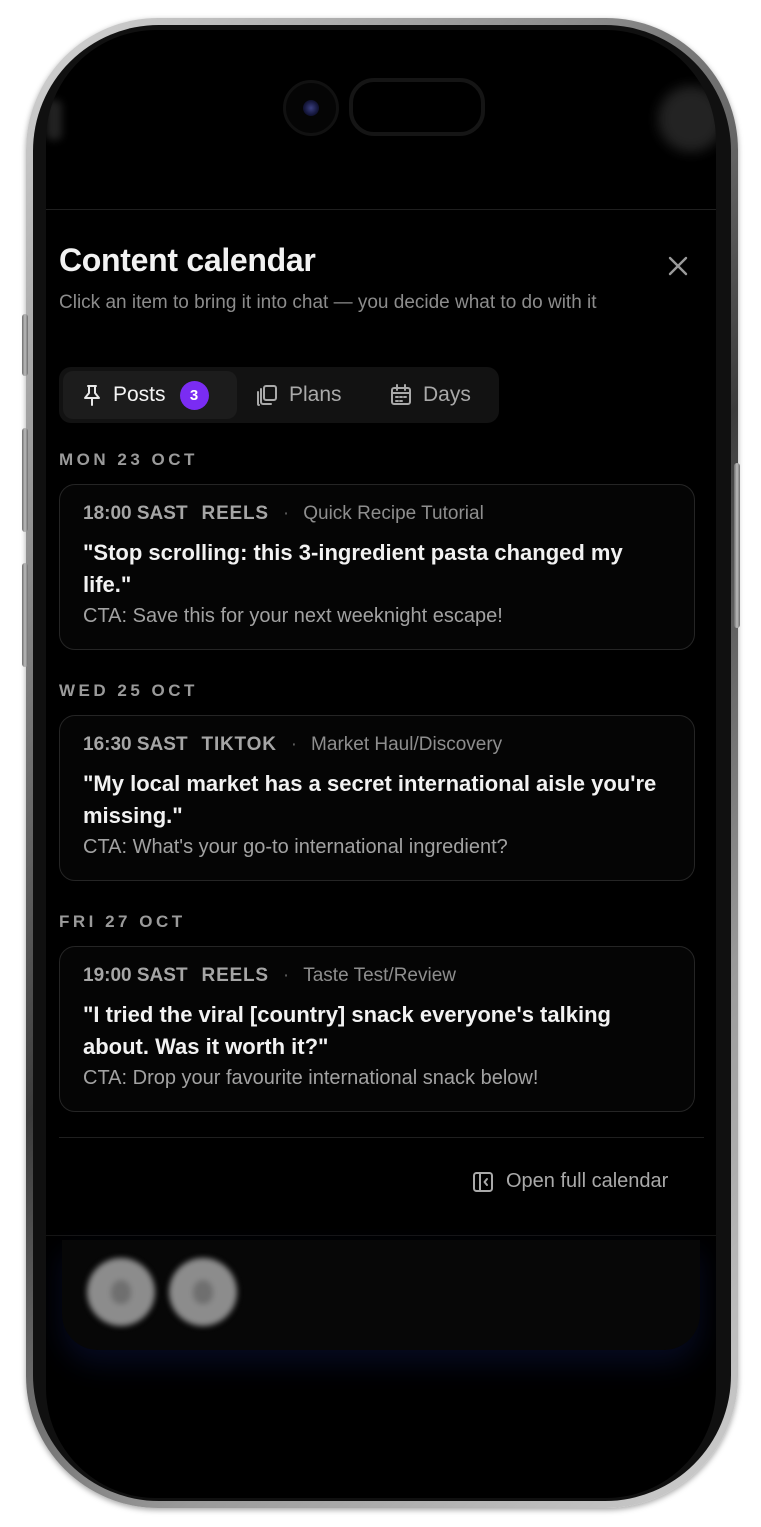 This screenshot has width=761, height=1527. What do you see at coordinates (587, 1181) in the screenshot?
I see `open-full-calendar-label: Open full calendar` at bounding box center [587, 1181].